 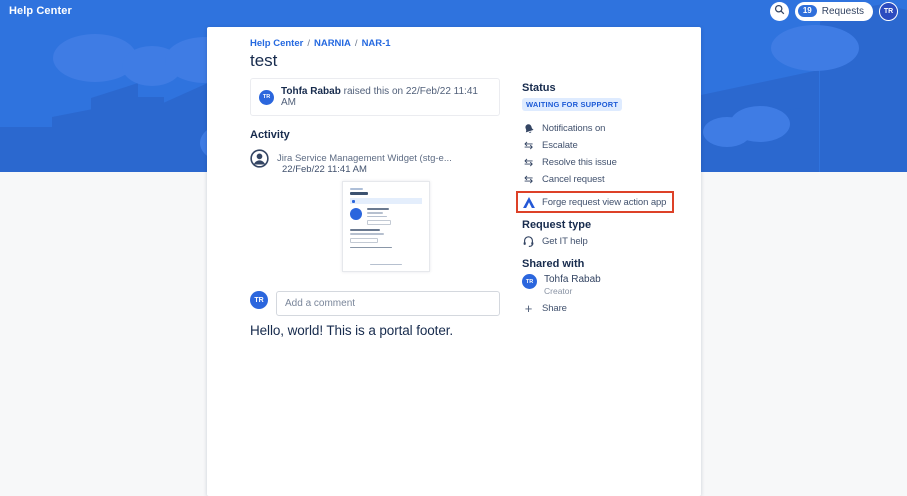 I want to click on sidebar-action-cancel: ⇆ Cancel request, so click(x=602, y=179).